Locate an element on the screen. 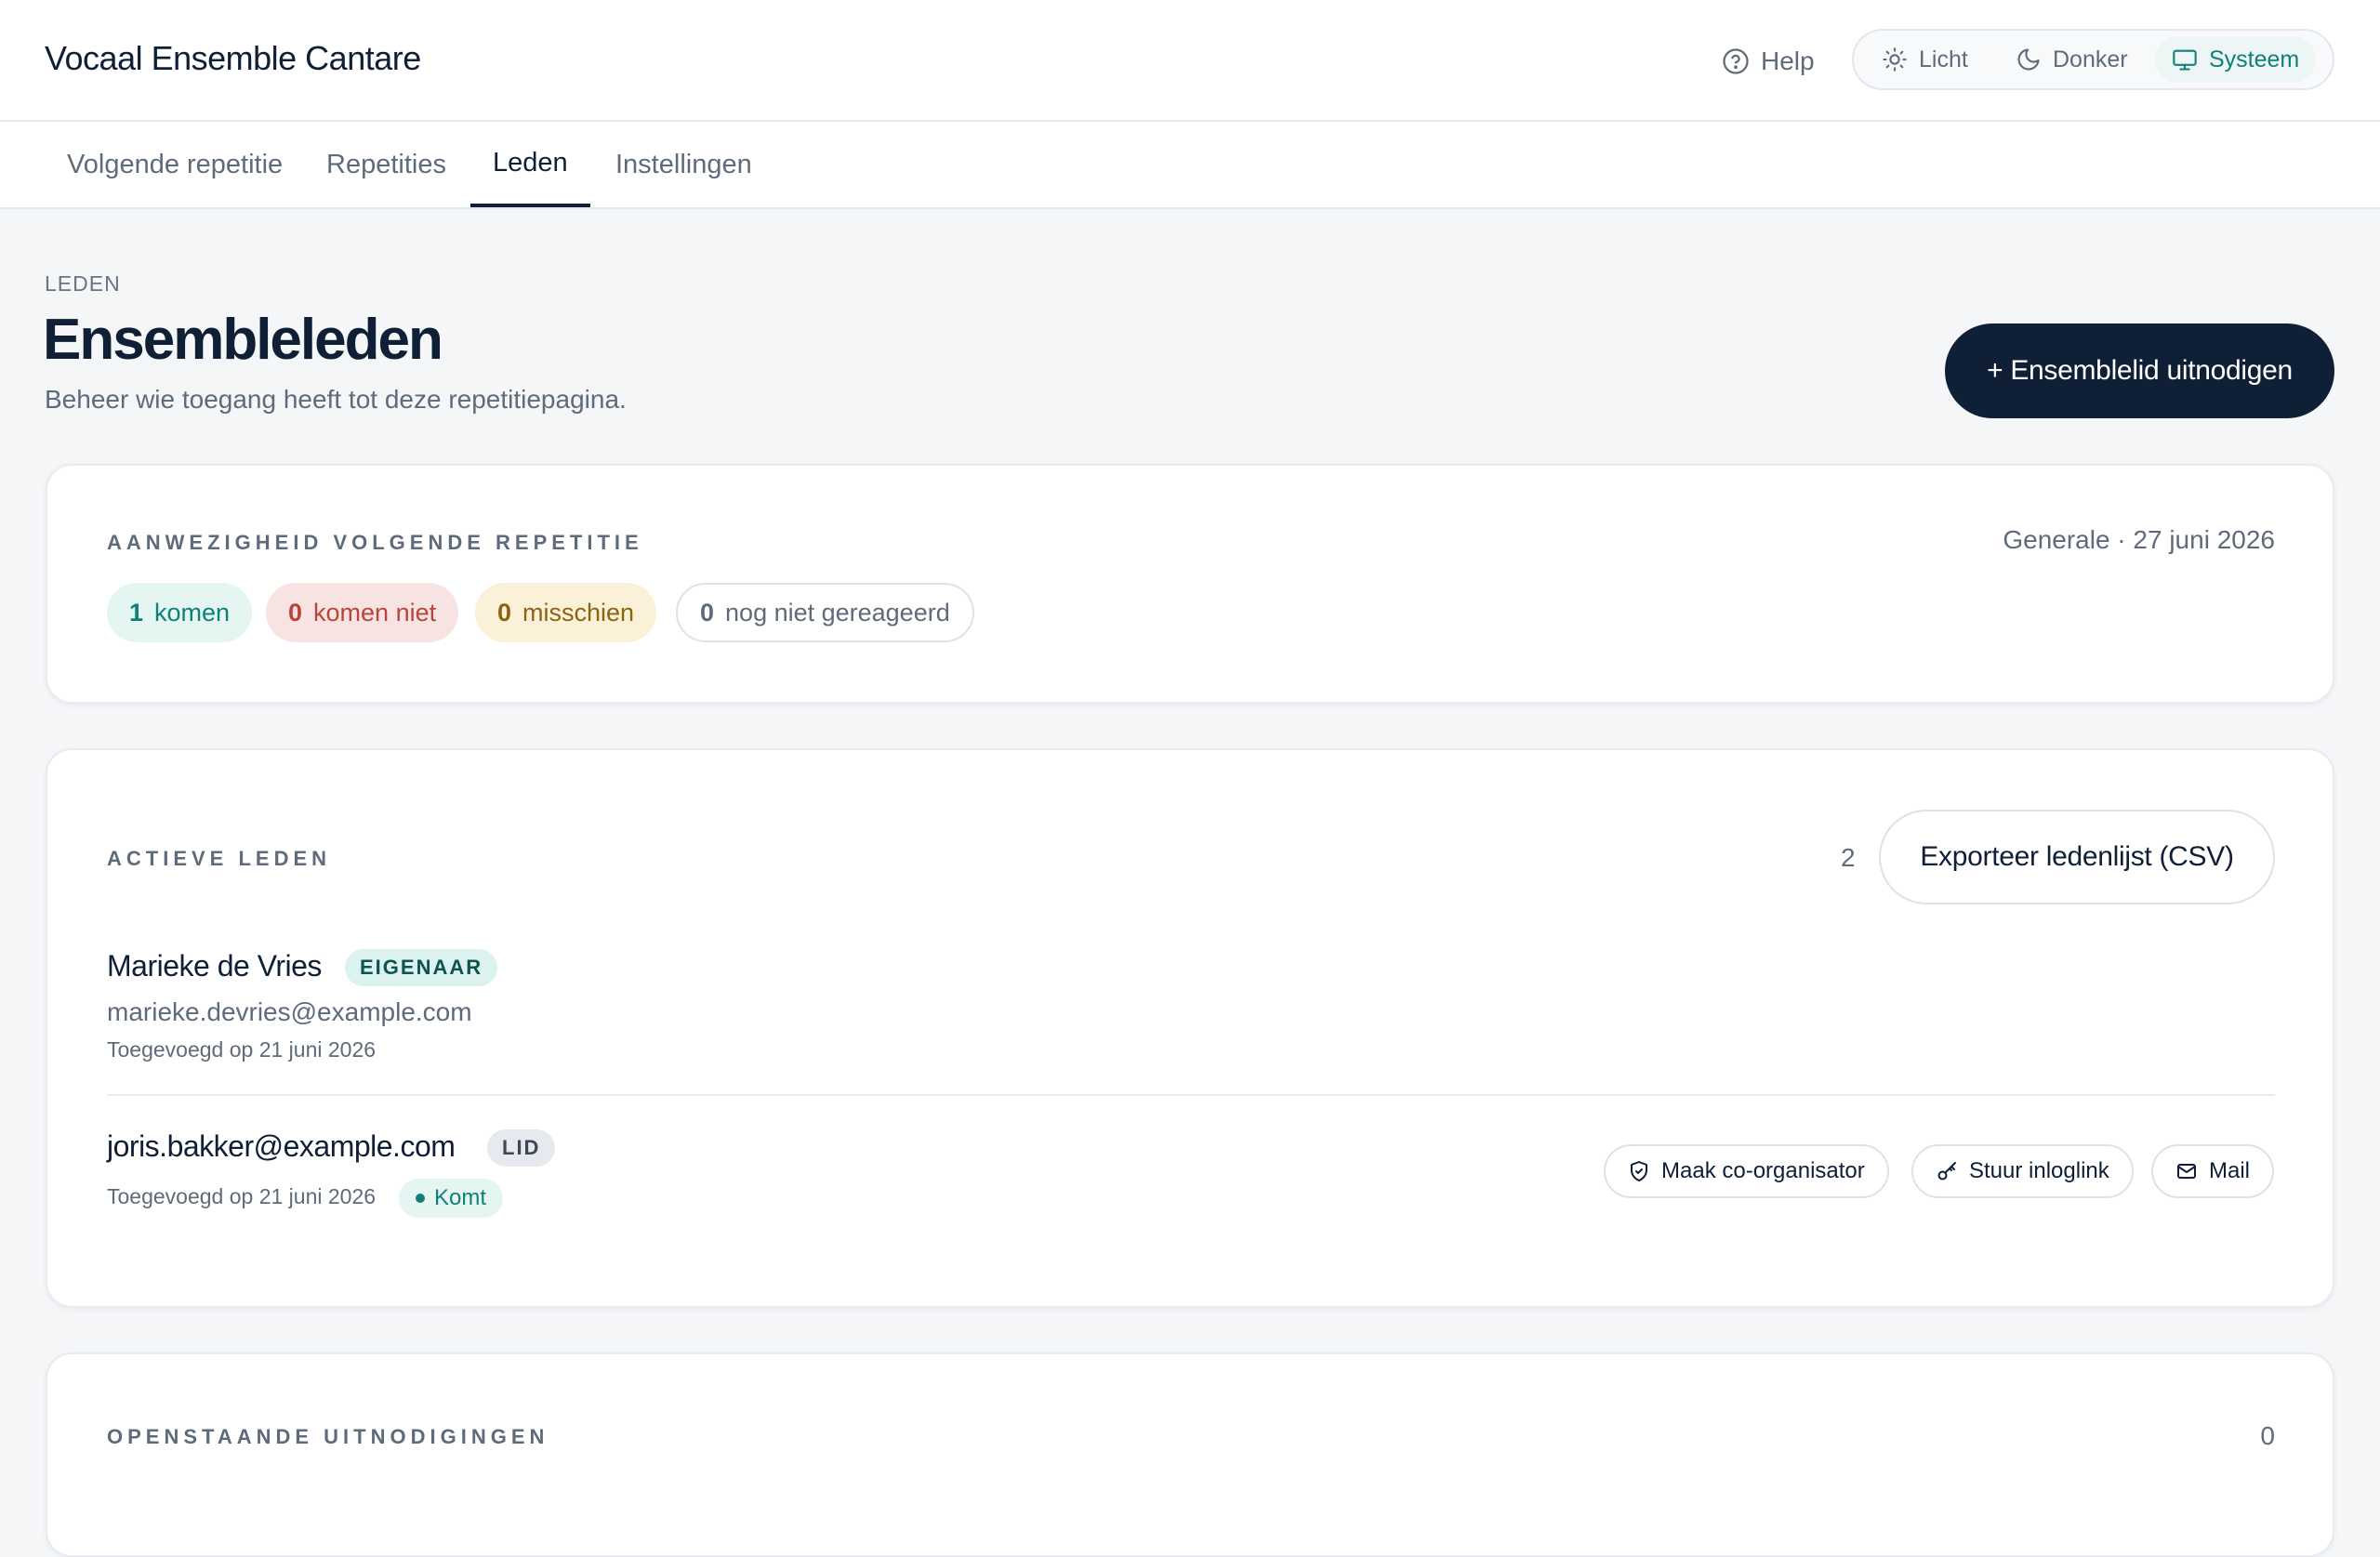  pill-label: nog niet gereageerd is located at coordinates (837, 612).